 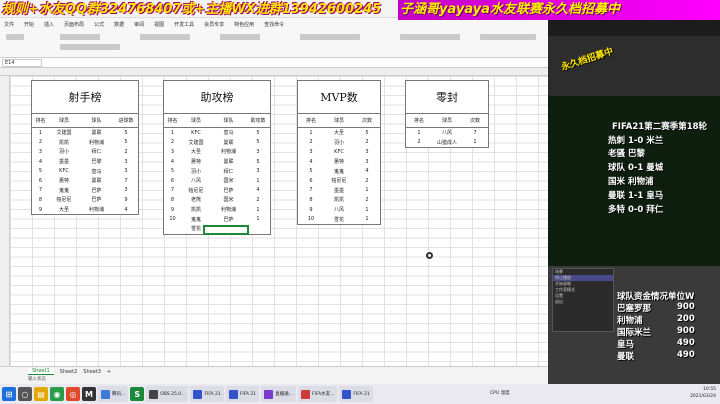 What do you see at coordinates (126, 121) in the screenshot?
I see `header-cell: 进球数` at bounding box center [126, 121].